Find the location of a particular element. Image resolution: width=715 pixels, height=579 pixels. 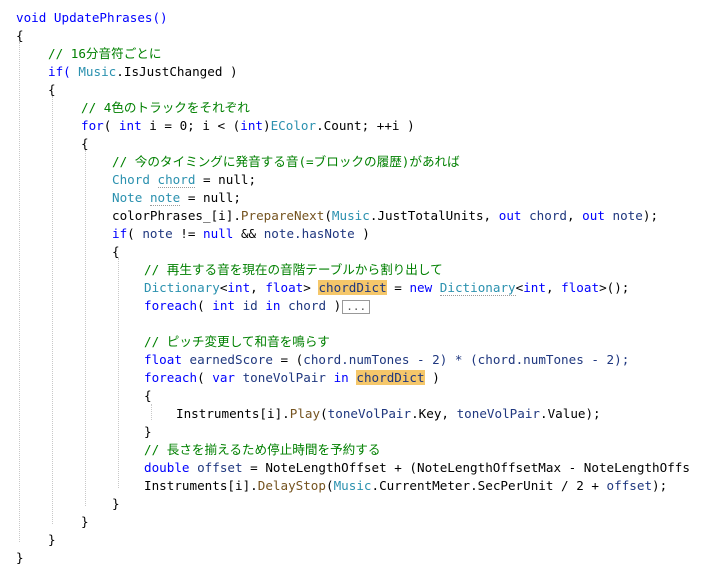

variable: chord.numTones - 2) * ( is located at coordinates (390, 359).